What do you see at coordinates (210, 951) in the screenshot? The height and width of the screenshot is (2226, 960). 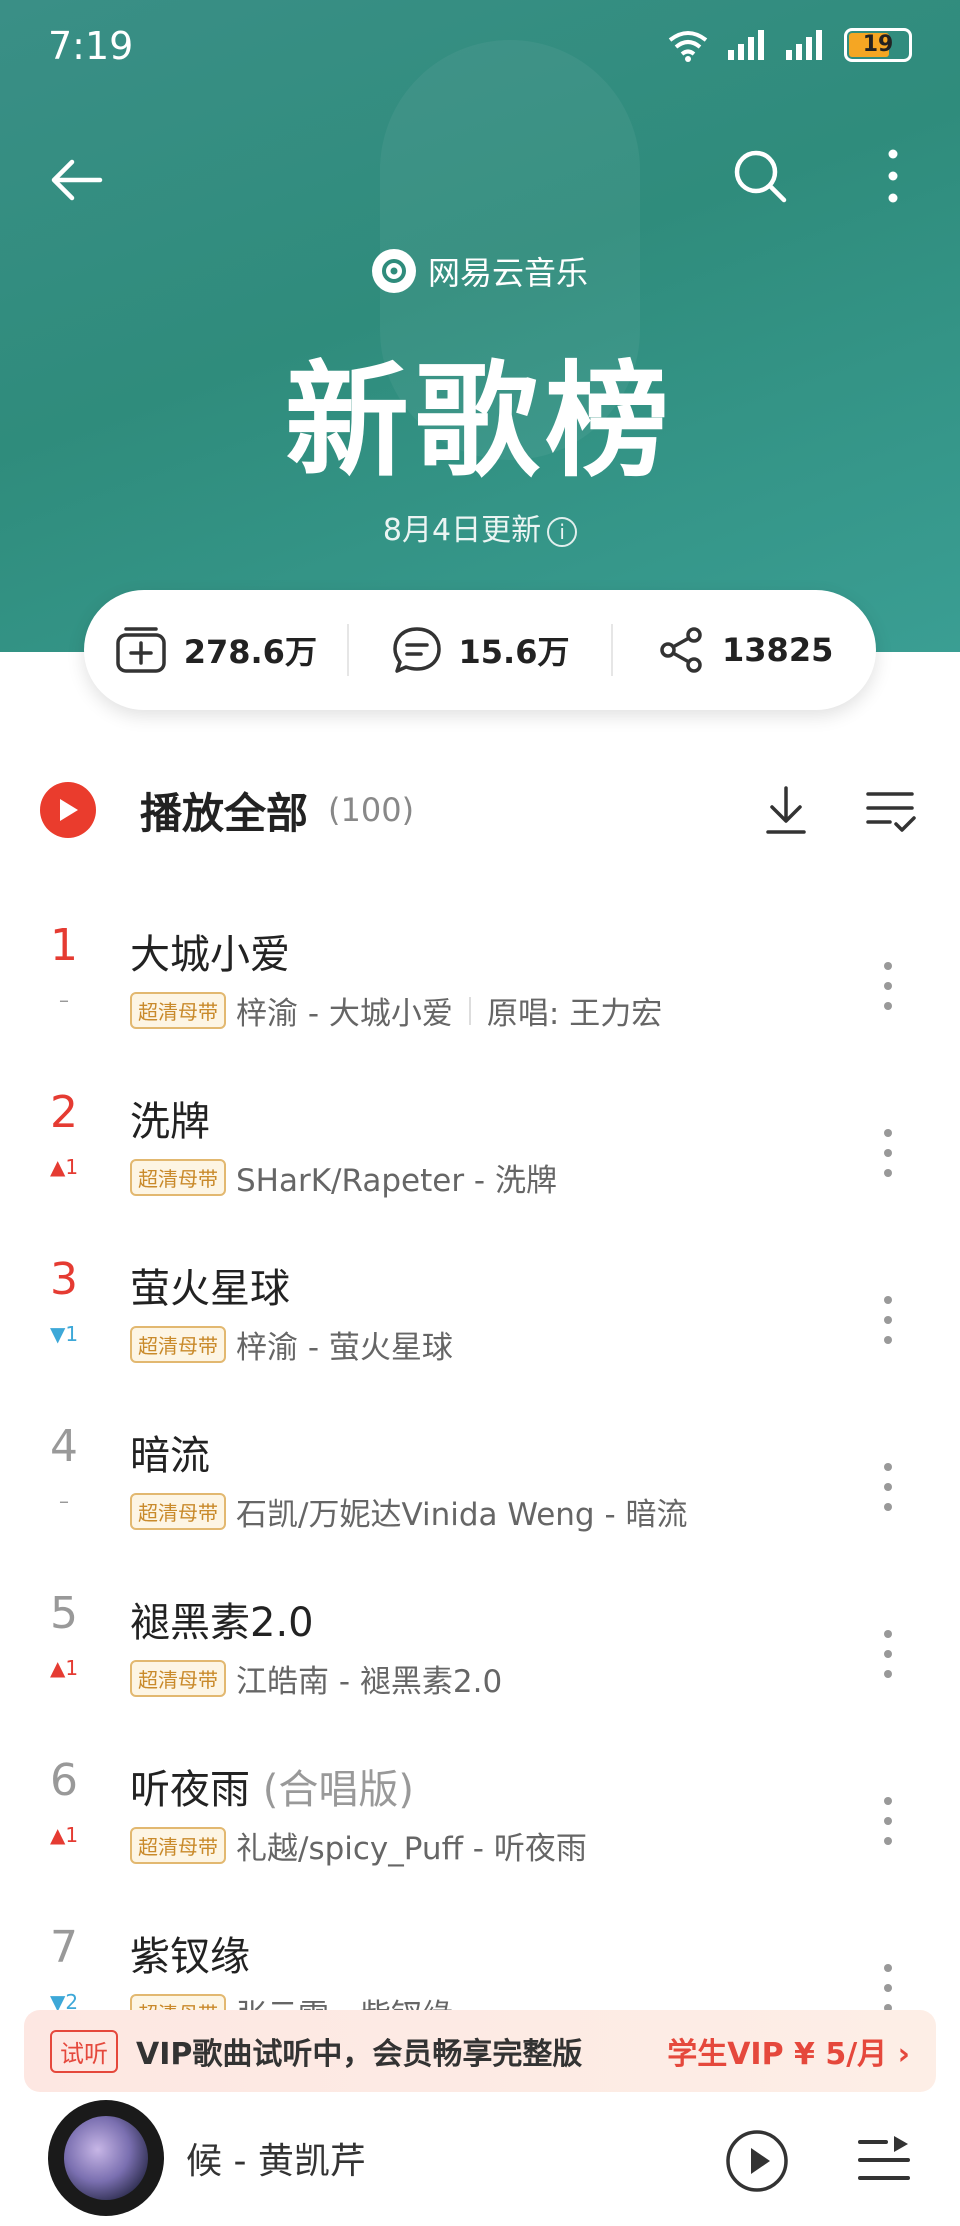 I see `song-title: 大城小爱` at bounding box center [210, 951].